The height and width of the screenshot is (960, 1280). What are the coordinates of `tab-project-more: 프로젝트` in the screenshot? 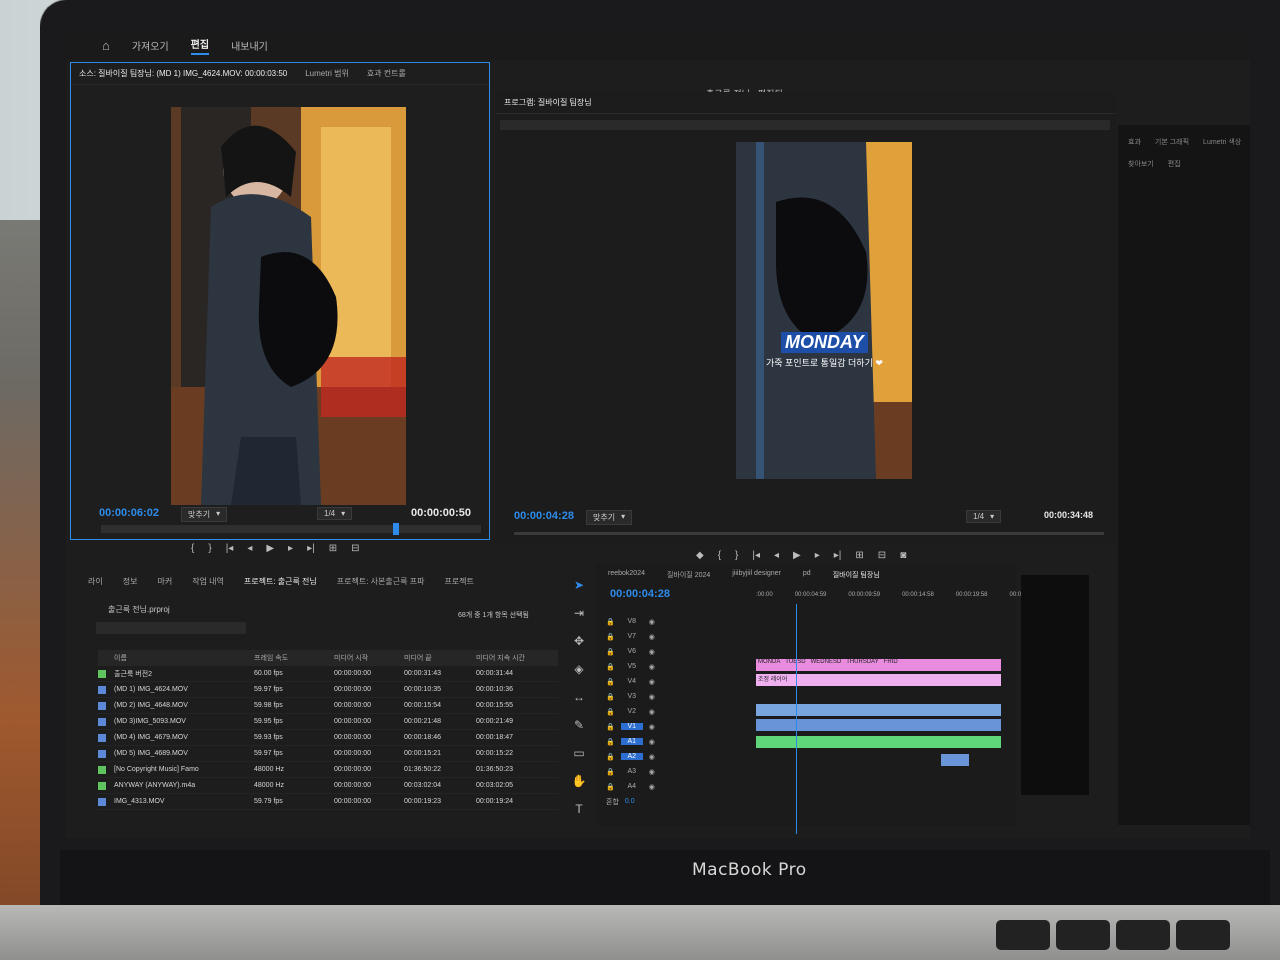 It's located at (458, 581).